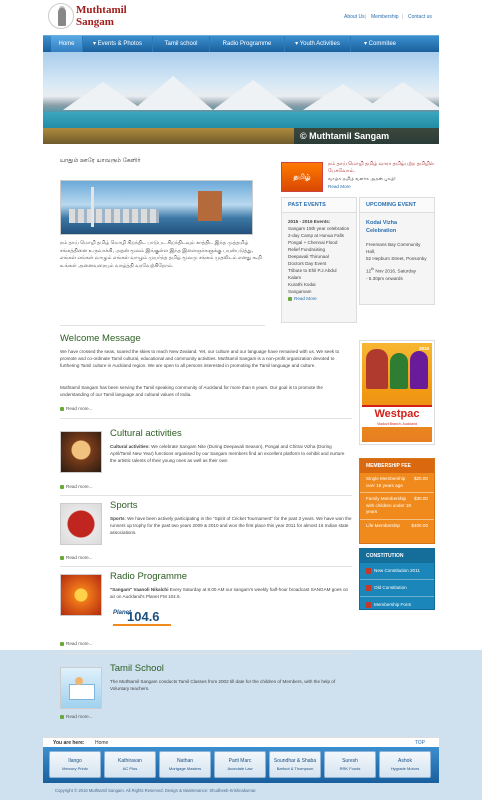 This screenshot has width=482, height=800. Describe the element at coordinates (185, 768) in the screenshot. I see `sponsor-company: Mortgage Masters` at that location.